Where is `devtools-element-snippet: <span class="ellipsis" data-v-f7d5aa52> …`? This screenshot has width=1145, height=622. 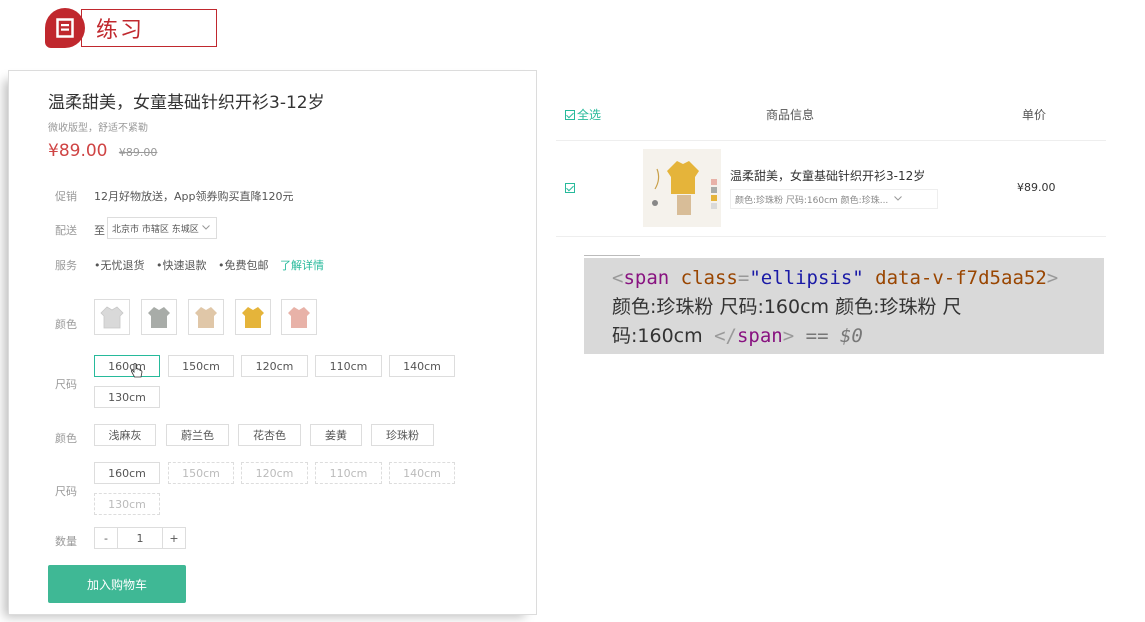
devtools-element-snippet: <span class="ellipsis" data-v-f7d5aa52> … is located at coordinates (844, 306).